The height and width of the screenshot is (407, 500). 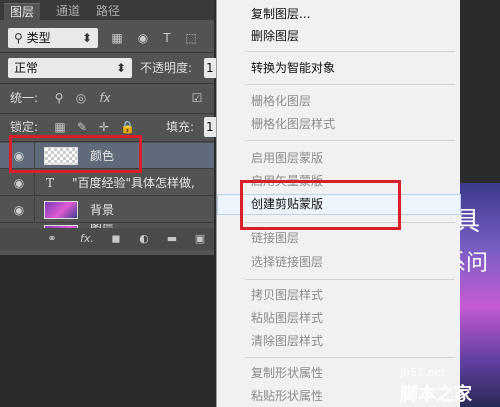 What do you see at coordinates (339, 68) in the screenshot?
I see `menu-item-convert-smart-object: 转换为智能对象` at bounding box center [339, 68].